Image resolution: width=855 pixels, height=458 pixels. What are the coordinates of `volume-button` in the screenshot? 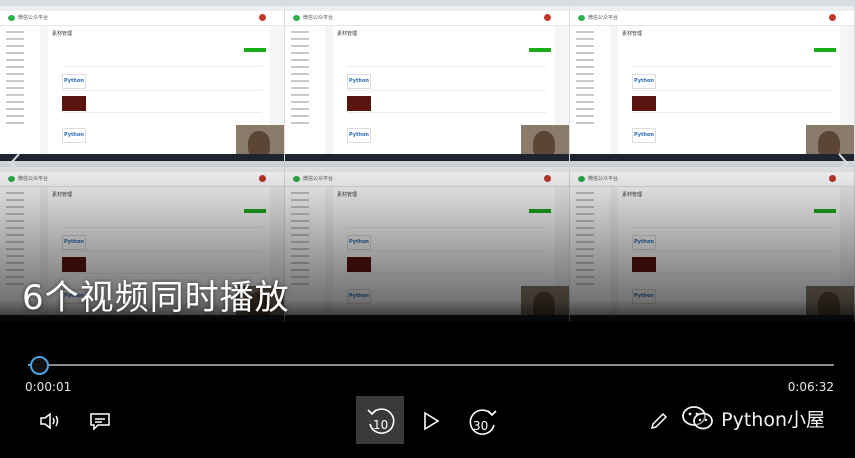 It's located at (50, 421).